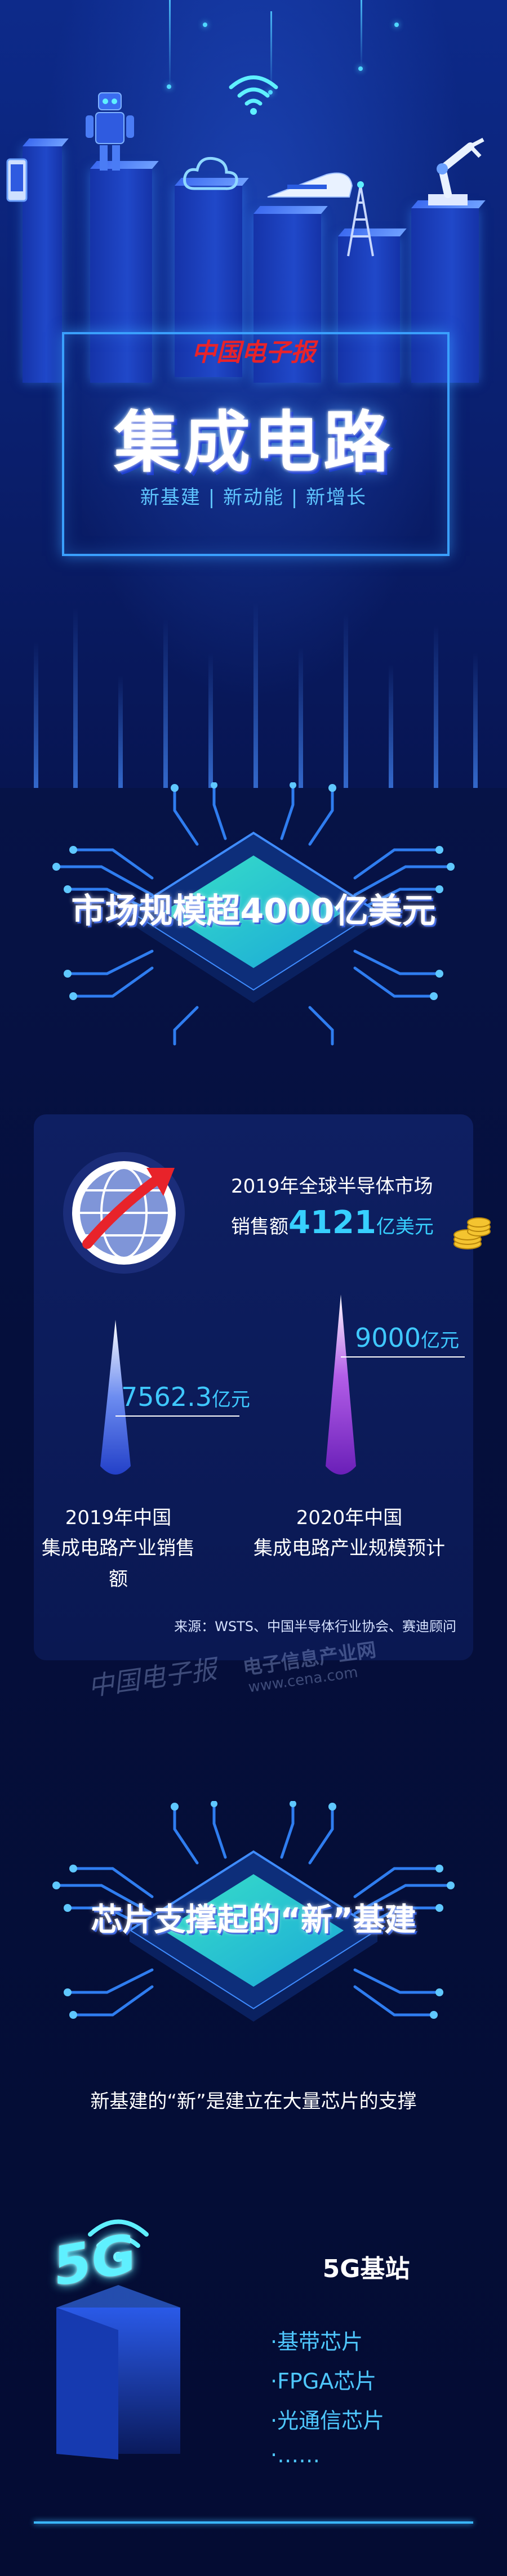 The width and height of the screenshot is (507, 2576). I want to click on 5g-item-baseband: ·基带芯片, so click(316, 2341).